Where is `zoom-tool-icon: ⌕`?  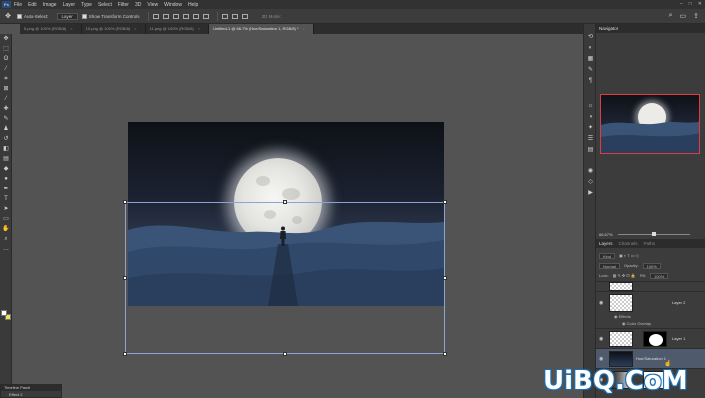
zoom-tool-icon: ⌕ is located at coordinates (6, 239).